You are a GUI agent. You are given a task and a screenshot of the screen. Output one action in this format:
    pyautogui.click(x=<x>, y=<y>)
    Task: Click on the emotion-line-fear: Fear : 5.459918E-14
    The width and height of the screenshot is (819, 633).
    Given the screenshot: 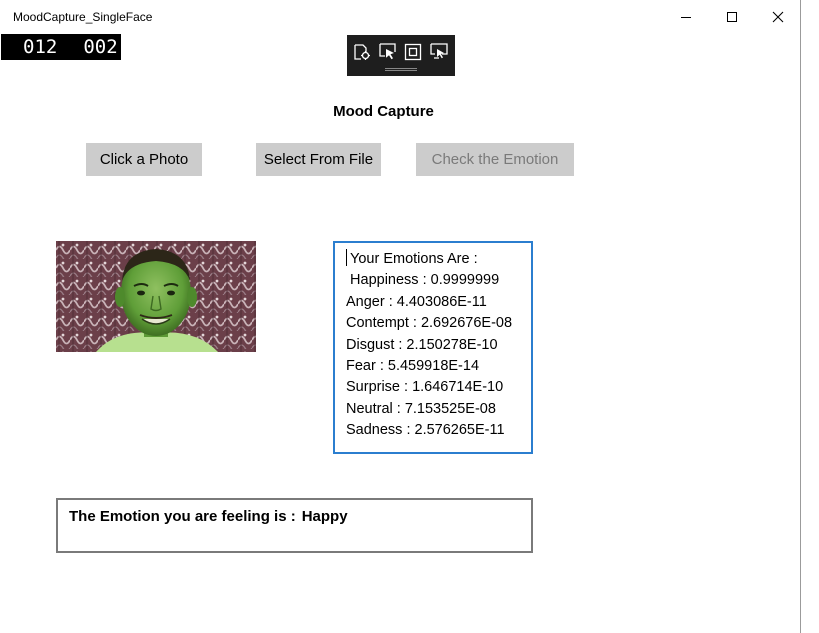 What is the action you would take?
    pyautogui.click(x=413, y=365)
    